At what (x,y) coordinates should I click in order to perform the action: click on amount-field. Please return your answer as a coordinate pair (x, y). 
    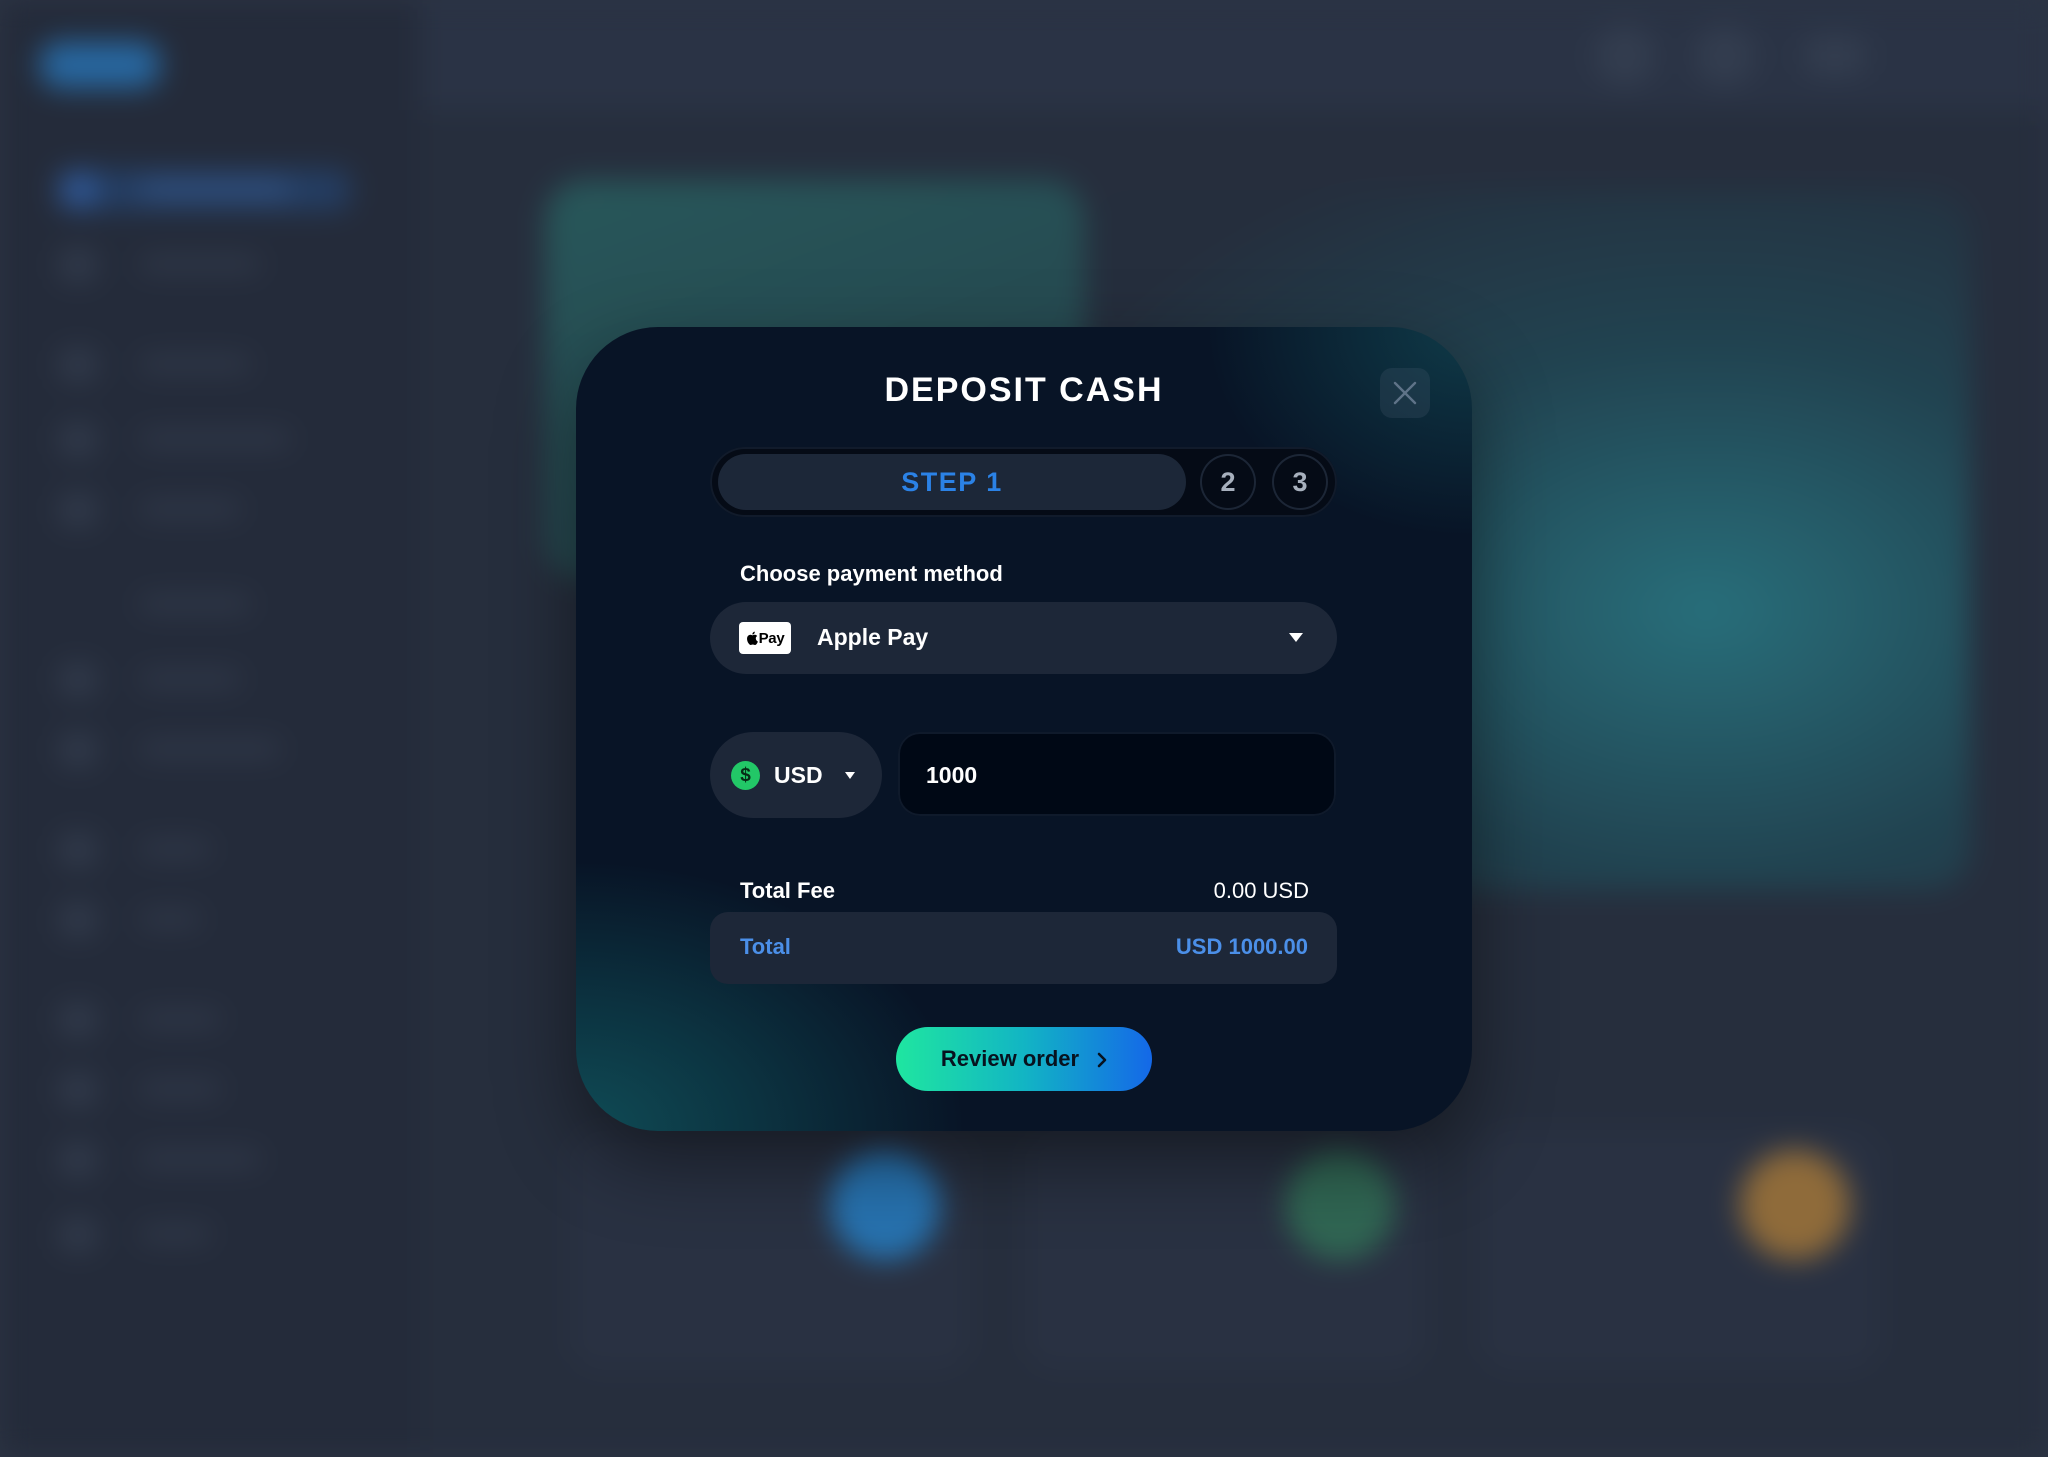
    Looking at the image, I should click on (1117, 775).